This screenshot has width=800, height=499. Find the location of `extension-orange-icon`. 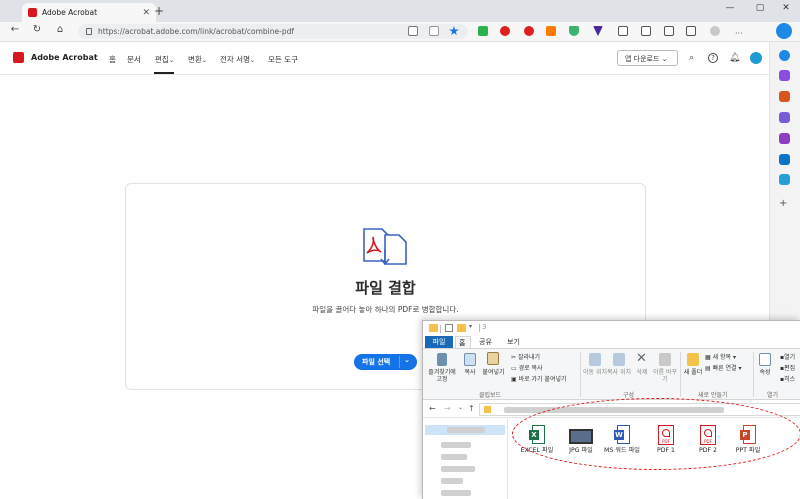

extension-orange-icon is located at coordinates (551, 31).